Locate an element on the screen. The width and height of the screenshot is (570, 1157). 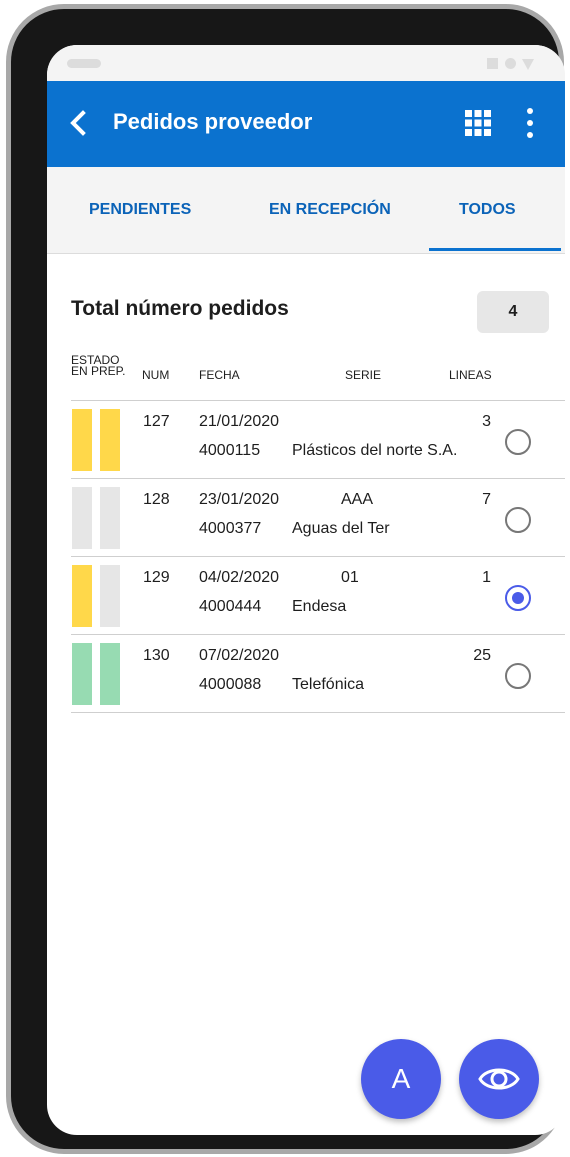
circle-nav-icon is located at coordinates (510, 63).